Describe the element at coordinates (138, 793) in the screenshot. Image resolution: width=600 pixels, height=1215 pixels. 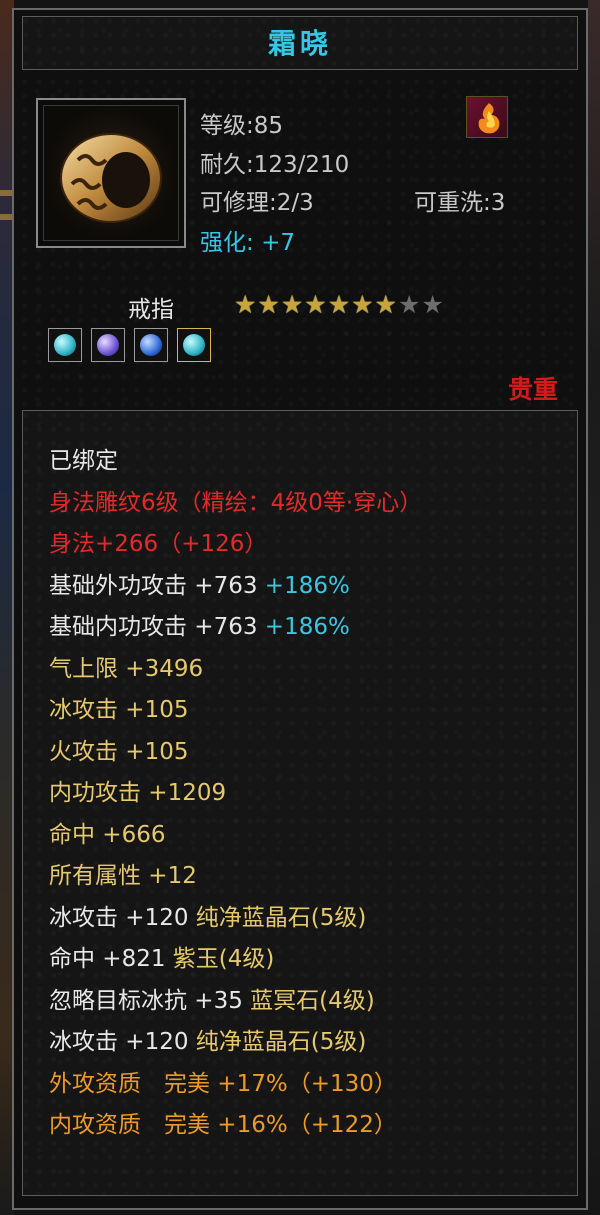
I see `inner-attack-stat: 内功攻击 +1209` at that location.